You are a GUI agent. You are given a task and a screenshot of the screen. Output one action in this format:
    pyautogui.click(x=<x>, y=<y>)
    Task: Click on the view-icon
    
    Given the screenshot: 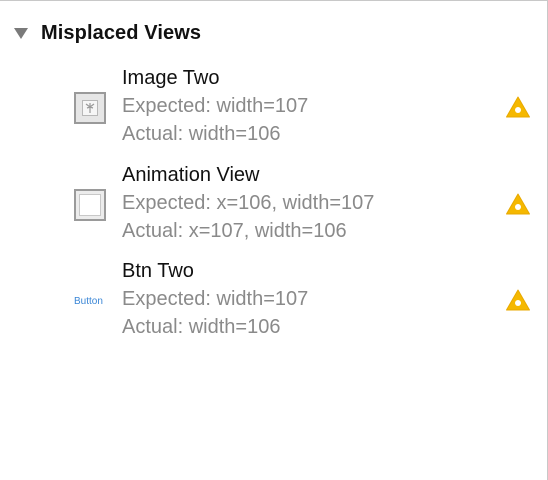 What is the action you would take?
    pyautogui.click(x=90, y=205)
    